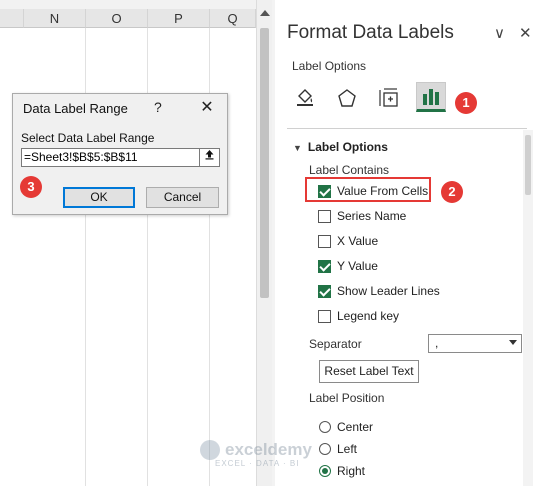  What do you see at coordinates (499, 33) in the screenshot?
I see `pane-options-chevron-icon: ∨` at bounding box center [499, 33].